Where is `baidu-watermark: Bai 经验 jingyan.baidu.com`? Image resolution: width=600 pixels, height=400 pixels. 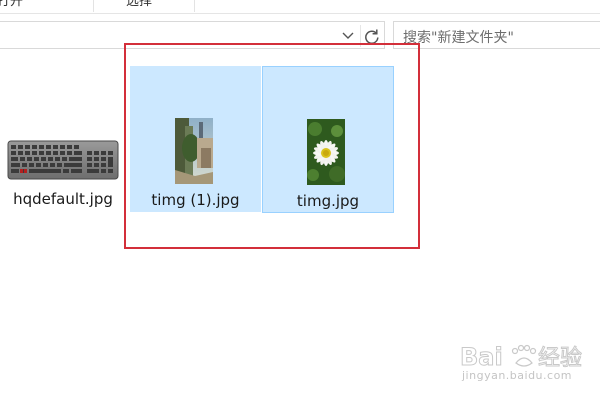
baidu-watermark: Bai 经验 jingyan.baidu.com is located at coordinates (527, 360).